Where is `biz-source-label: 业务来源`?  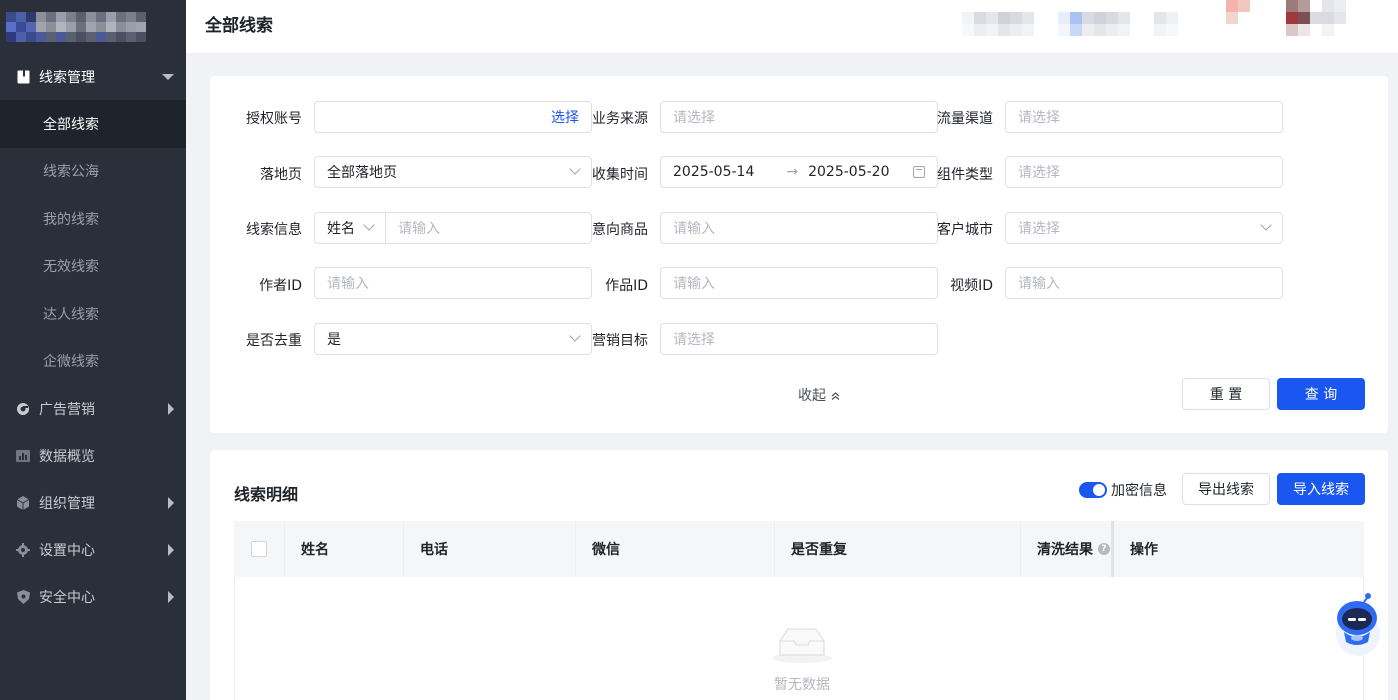
biz-source-label: 业务来源 is located at coordinates (620, 119).